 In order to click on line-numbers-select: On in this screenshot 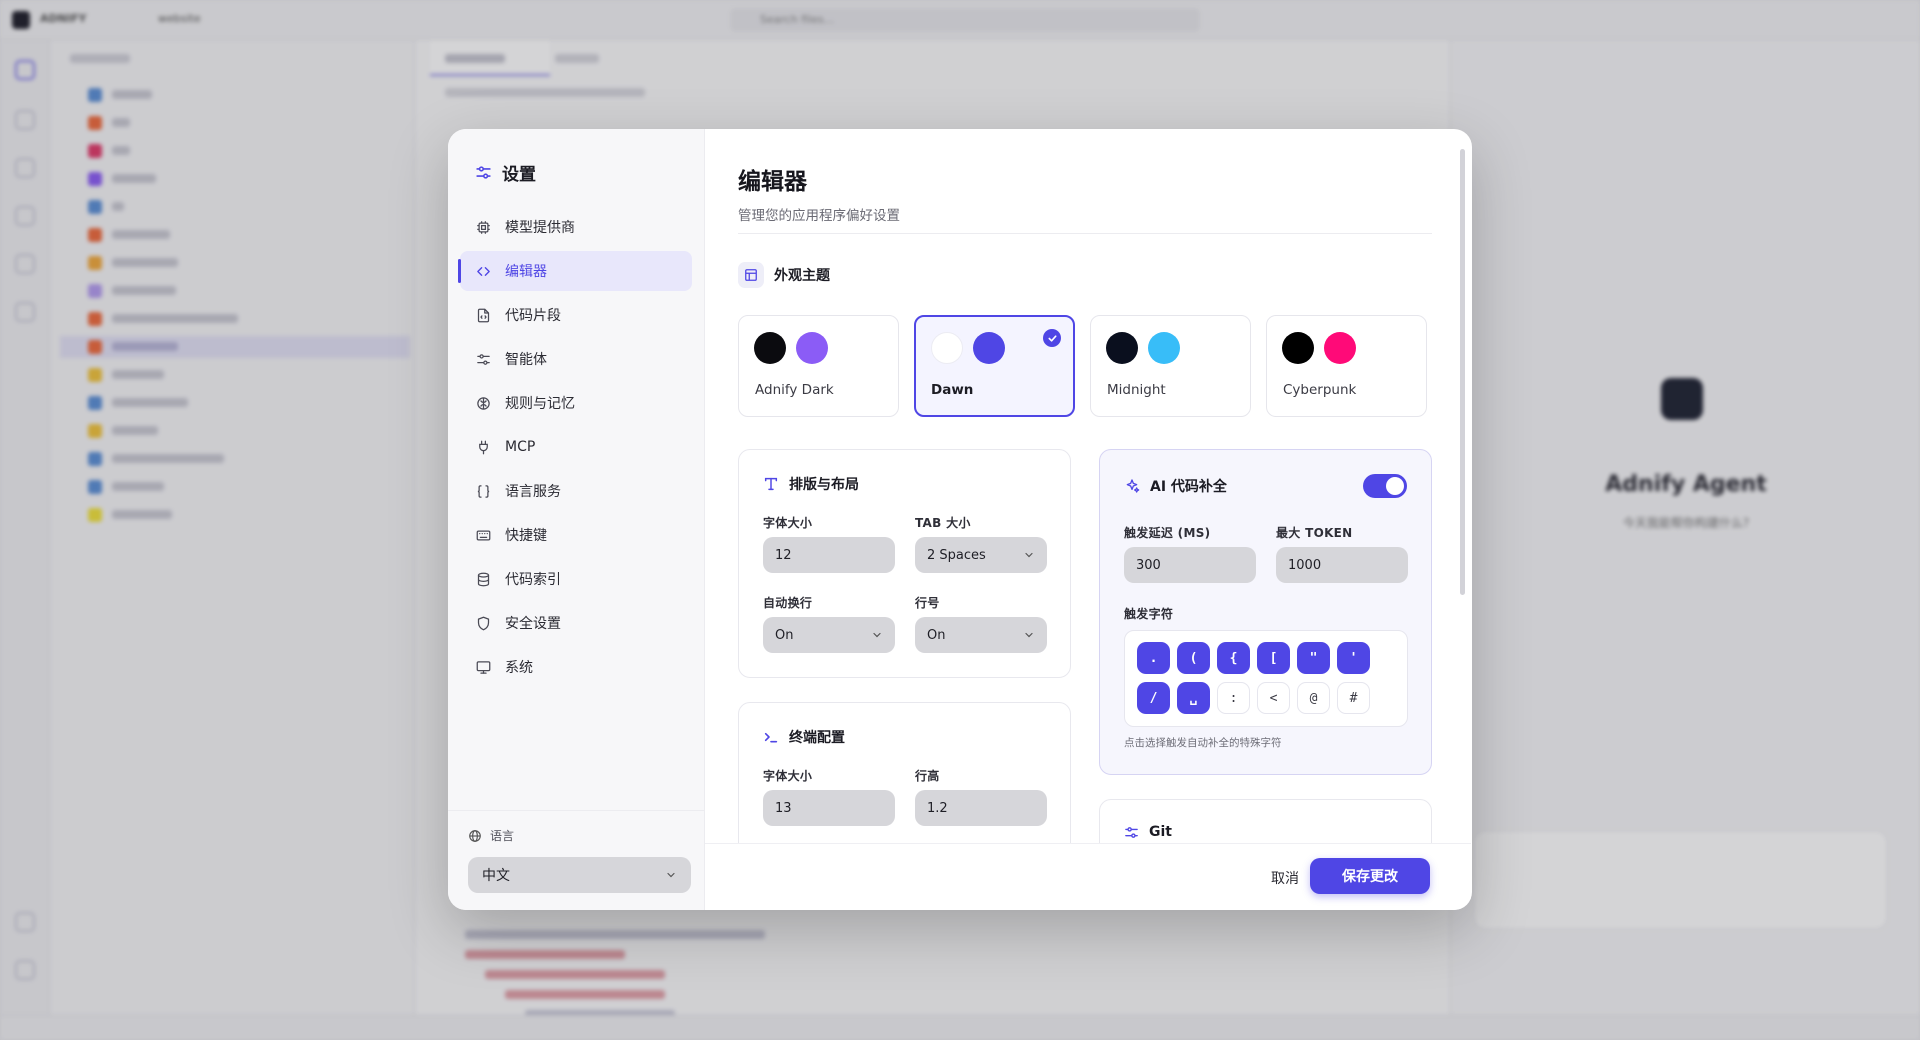, I will do `click(981, 635)`.